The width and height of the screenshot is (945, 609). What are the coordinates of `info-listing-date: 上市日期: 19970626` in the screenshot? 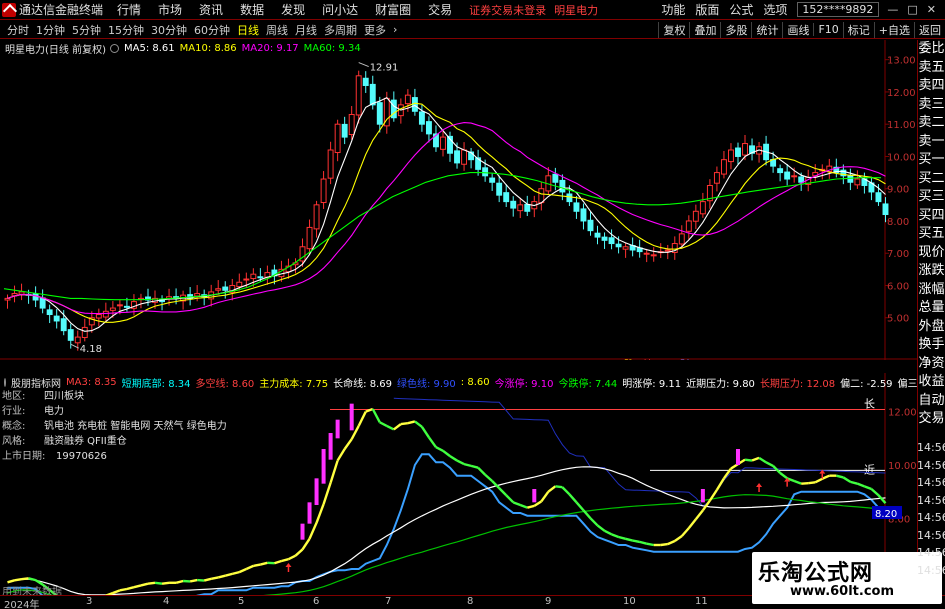 It's located at (54, 456).